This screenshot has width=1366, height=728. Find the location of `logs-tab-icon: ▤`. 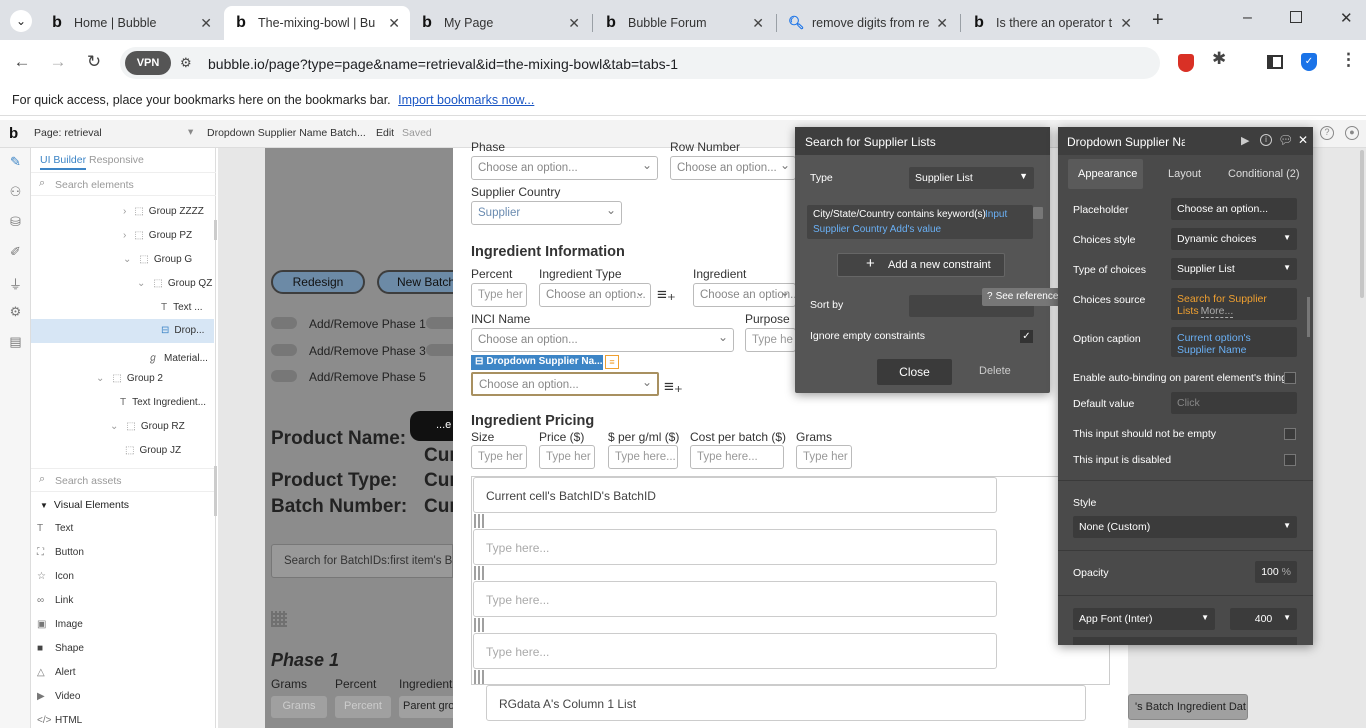

logs-tab-icon: ▤ is located at coordinates (15, 341).